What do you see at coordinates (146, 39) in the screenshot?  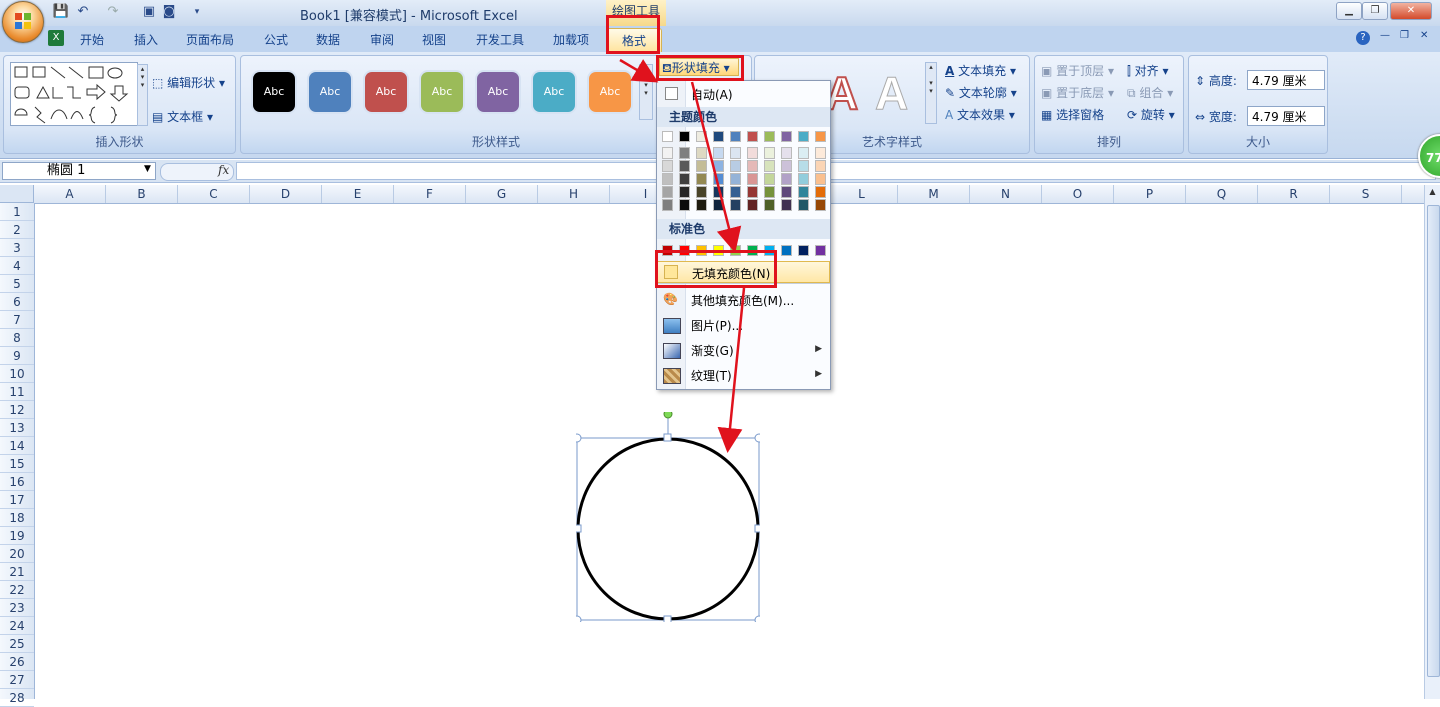 I see `tab-insert: 插入` at bounding box center [146, 39].